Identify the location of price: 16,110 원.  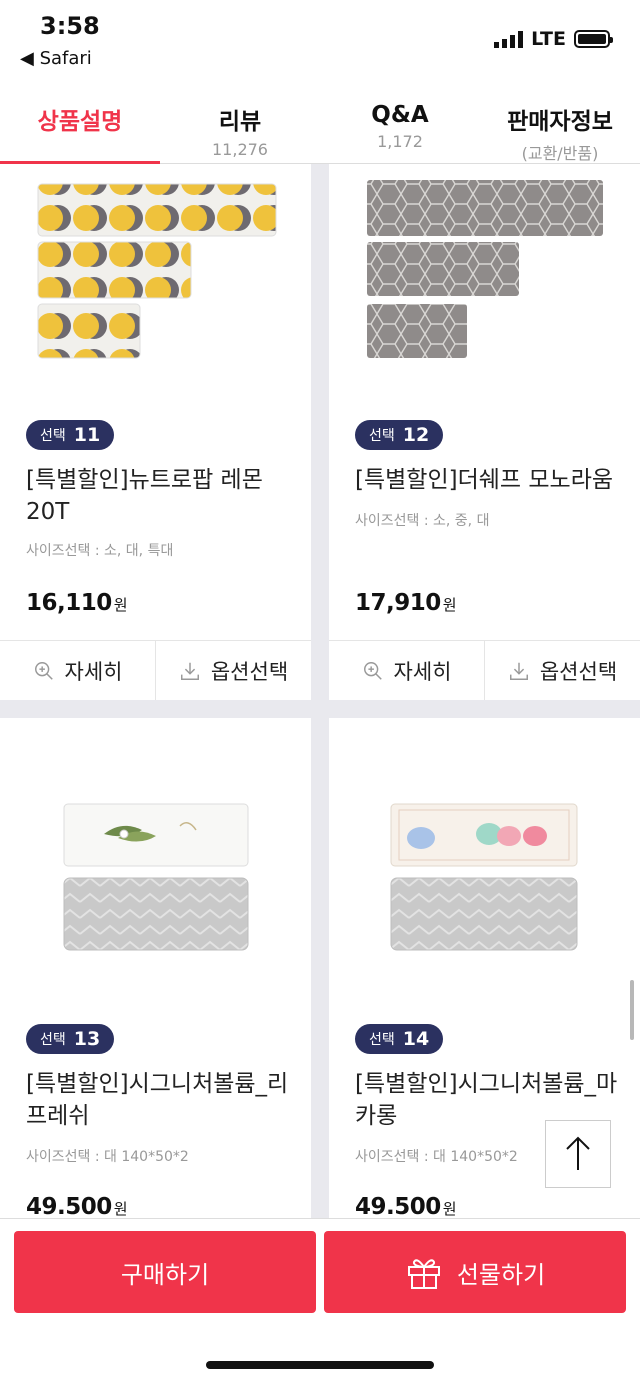
(77, 603).